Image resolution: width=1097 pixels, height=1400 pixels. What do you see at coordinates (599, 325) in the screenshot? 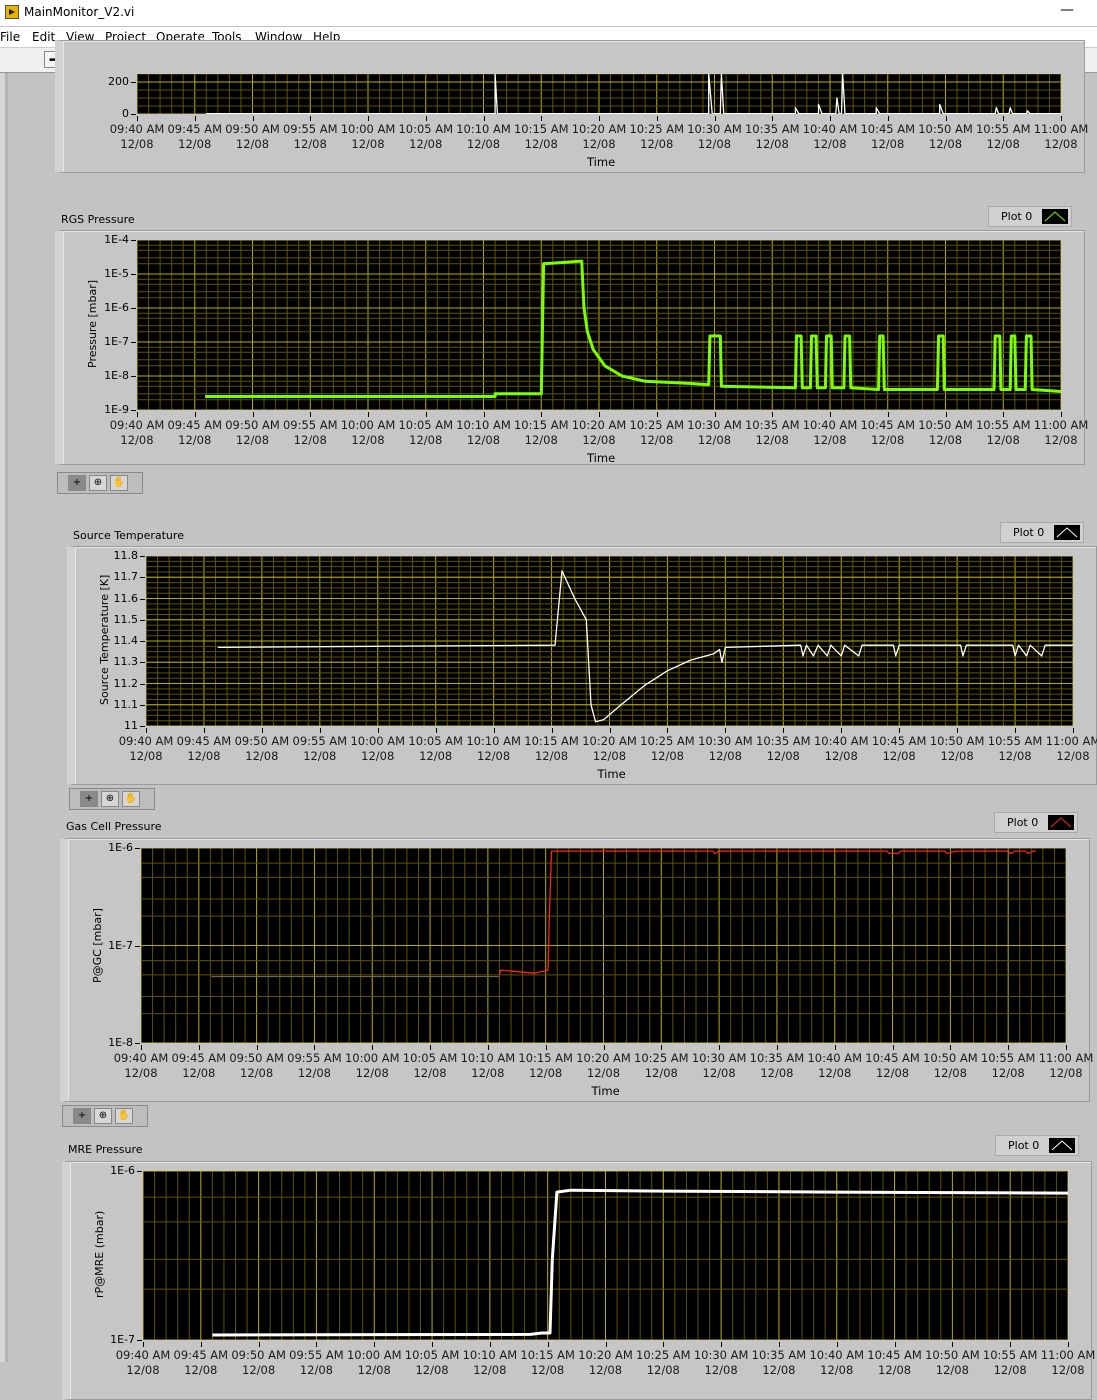
I see `rgs-pressure-plot-area` at bounding box center [599, 325].